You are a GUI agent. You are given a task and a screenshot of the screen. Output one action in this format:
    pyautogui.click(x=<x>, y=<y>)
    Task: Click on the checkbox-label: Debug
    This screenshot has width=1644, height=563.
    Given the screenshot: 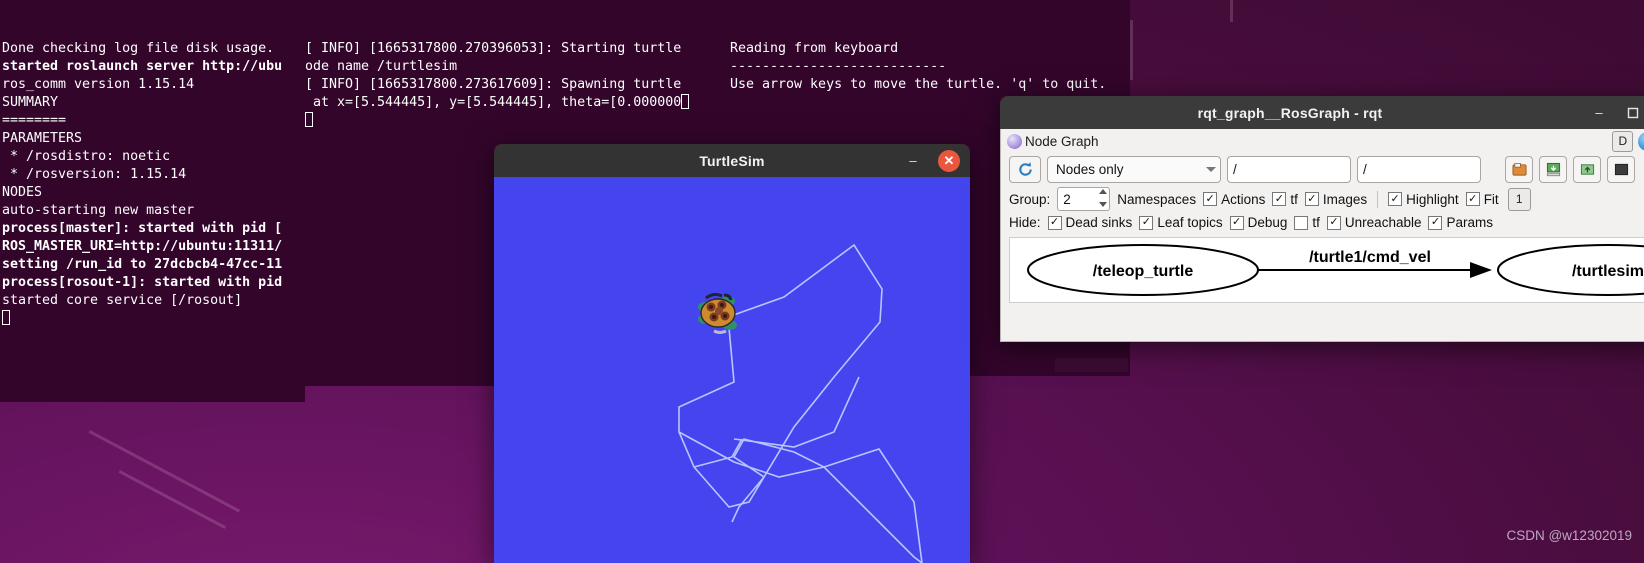 What is the action you would take?
    pyautogui.click(x=1267, y=222)
    